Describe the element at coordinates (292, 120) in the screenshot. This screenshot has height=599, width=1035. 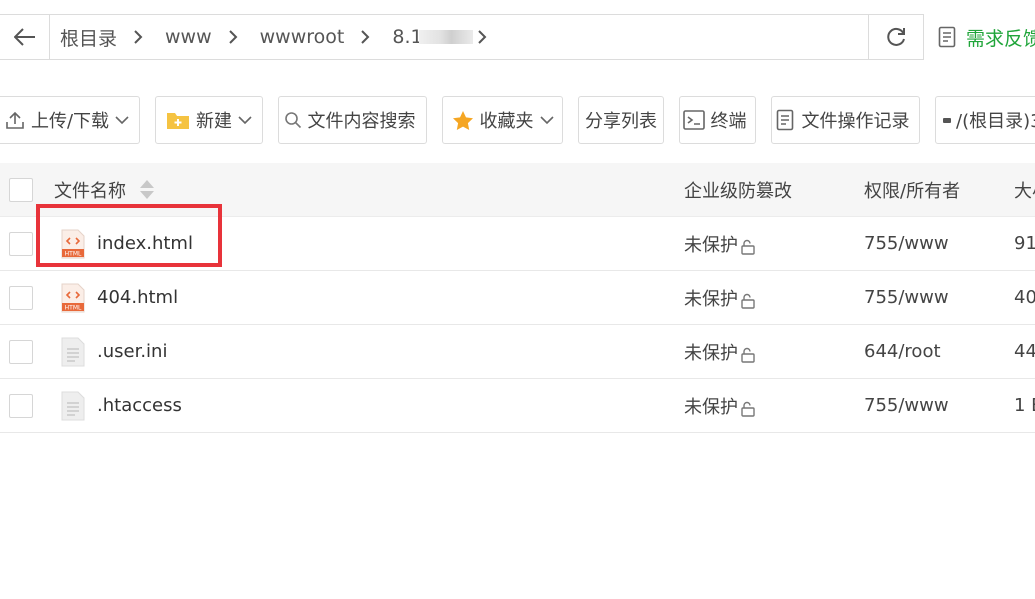
I see `search-icon` at that location.